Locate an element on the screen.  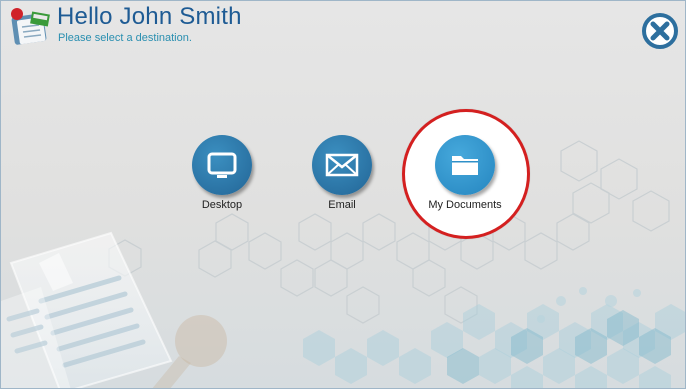
destination-my-documents-circle is located at coordinates (465, 165).